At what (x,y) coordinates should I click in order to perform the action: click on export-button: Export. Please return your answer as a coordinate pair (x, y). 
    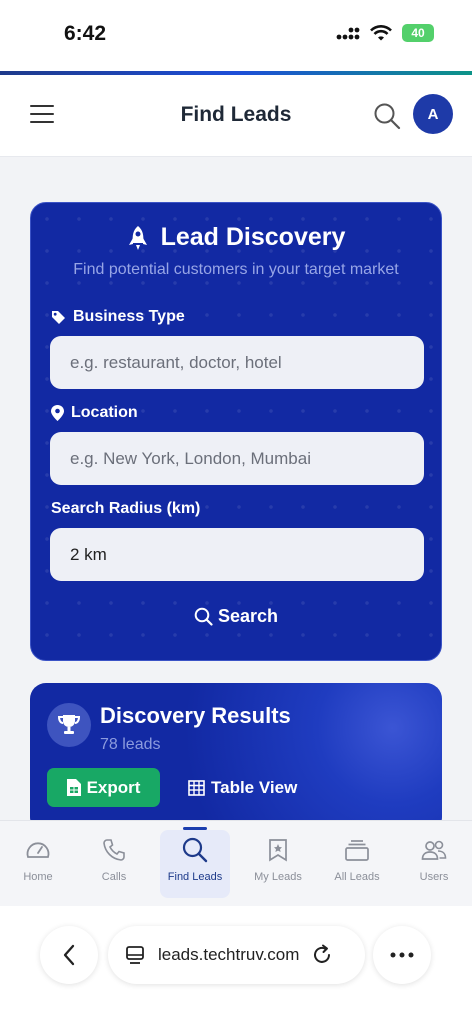
    Looking at the image, I should click on (103, 787).